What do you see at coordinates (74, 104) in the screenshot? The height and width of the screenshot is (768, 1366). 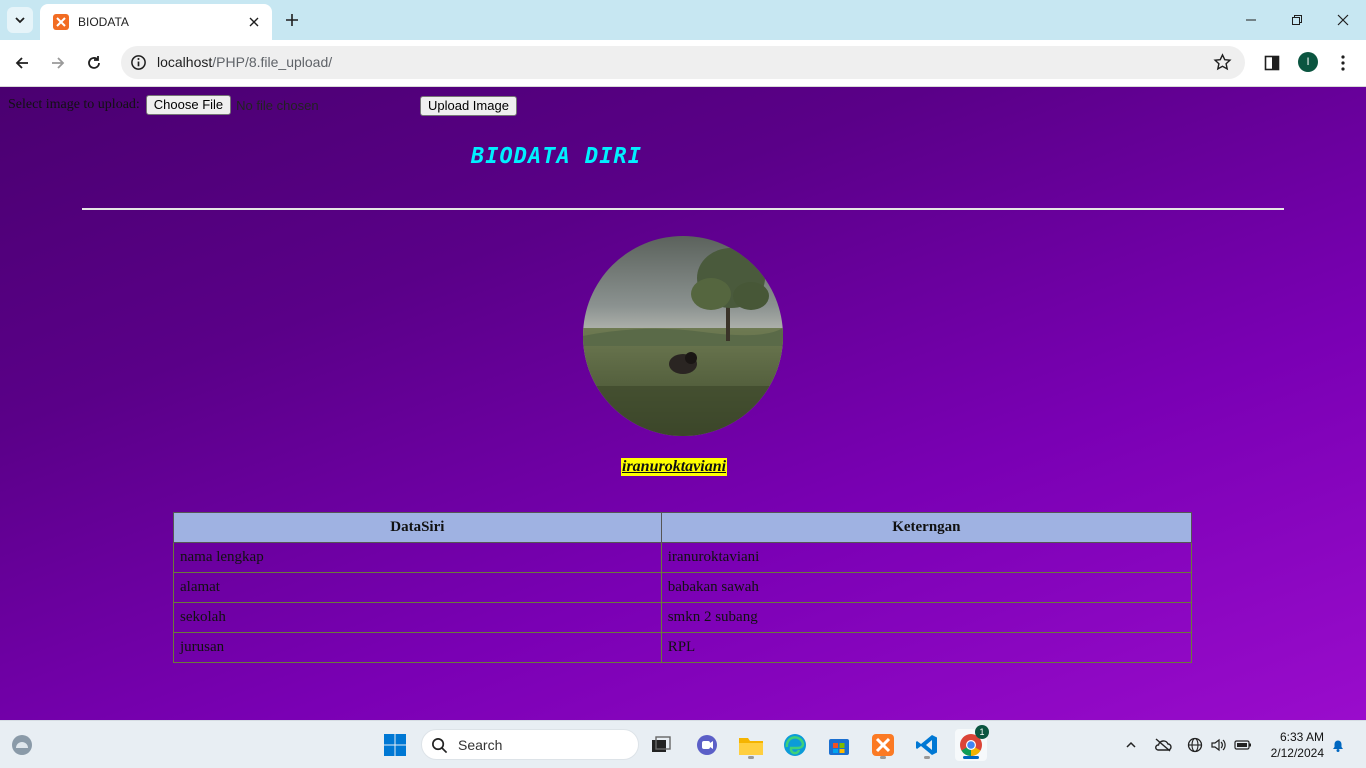 I see `upload-label: Select image to upload:` at bounding box center [74, 104].